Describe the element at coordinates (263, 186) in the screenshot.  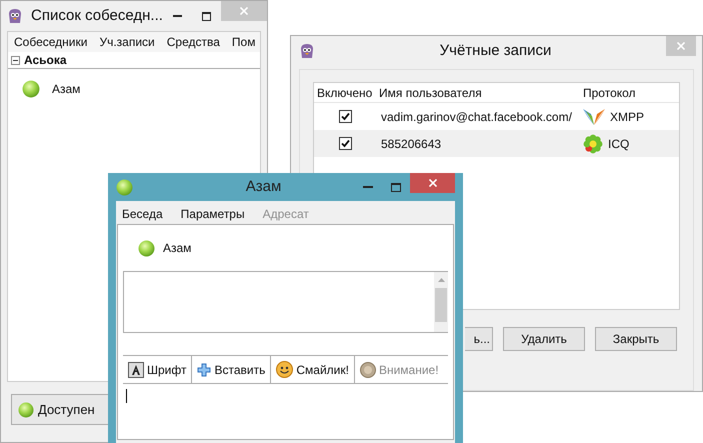
I see `window-title: Азам` at that location.